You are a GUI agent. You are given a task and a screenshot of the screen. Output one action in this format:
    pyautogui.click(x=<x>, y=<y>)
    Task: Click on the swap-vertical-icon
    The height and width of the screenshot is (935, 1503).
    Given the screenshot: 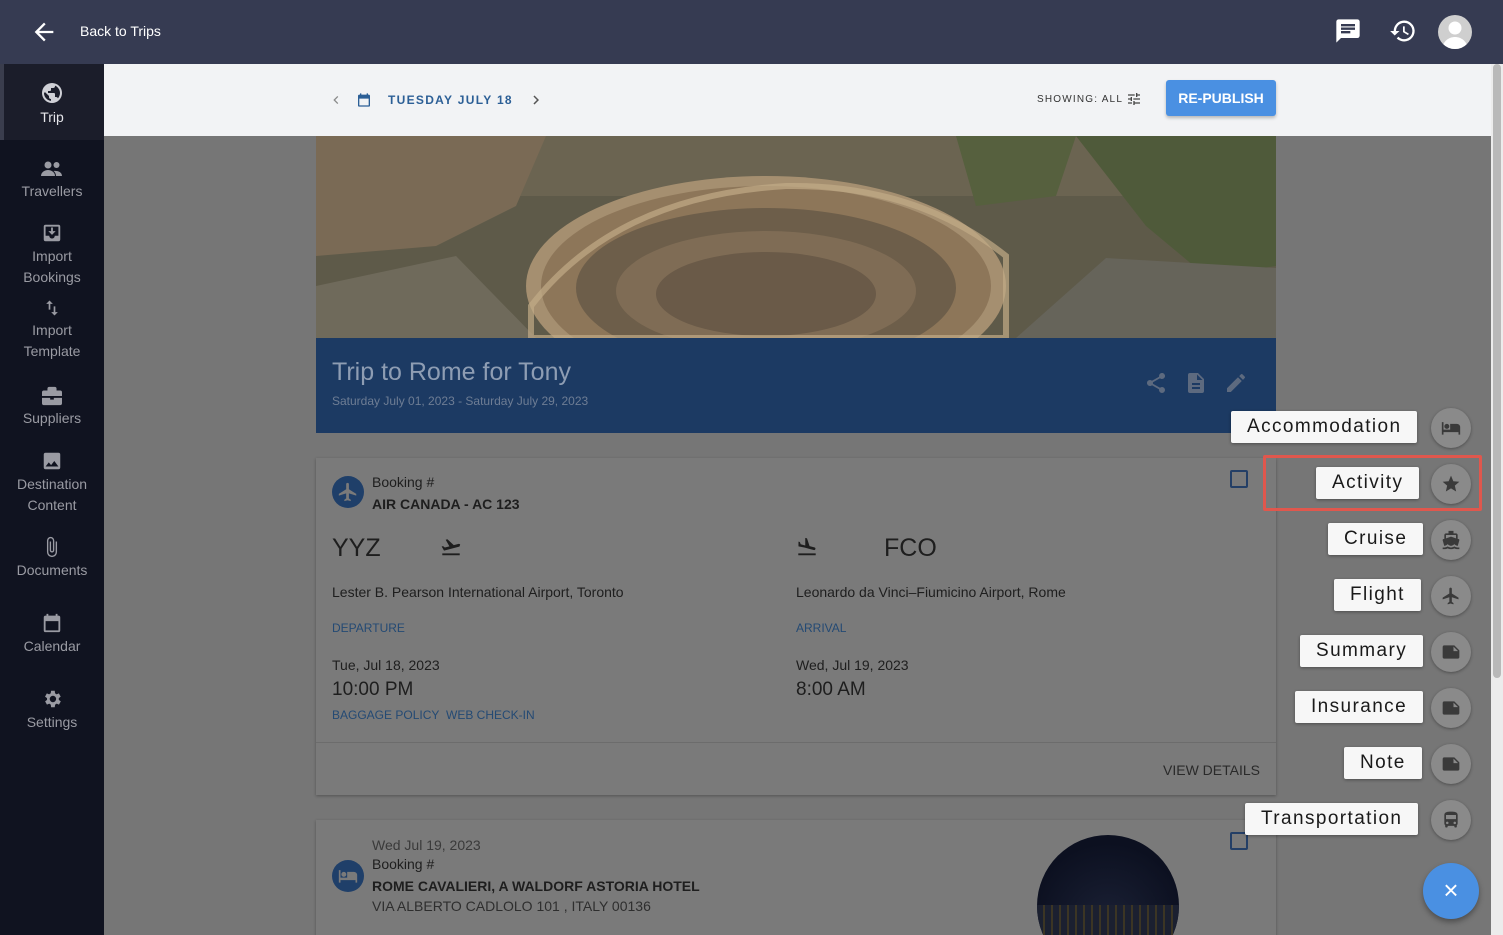 What is the action you would take?
    pyautogui.click(x=52, y=308)
    